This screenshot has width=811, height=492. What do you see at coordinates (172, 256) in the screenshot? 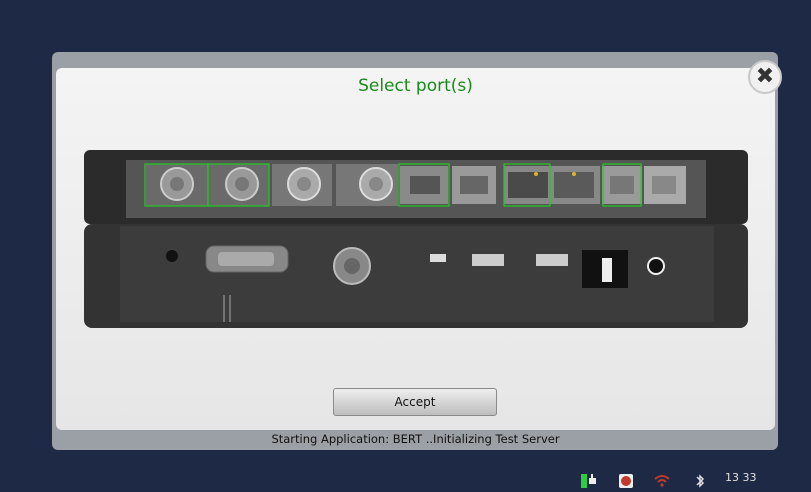
I see `headphone-jack` at bounding box center [172, 256].